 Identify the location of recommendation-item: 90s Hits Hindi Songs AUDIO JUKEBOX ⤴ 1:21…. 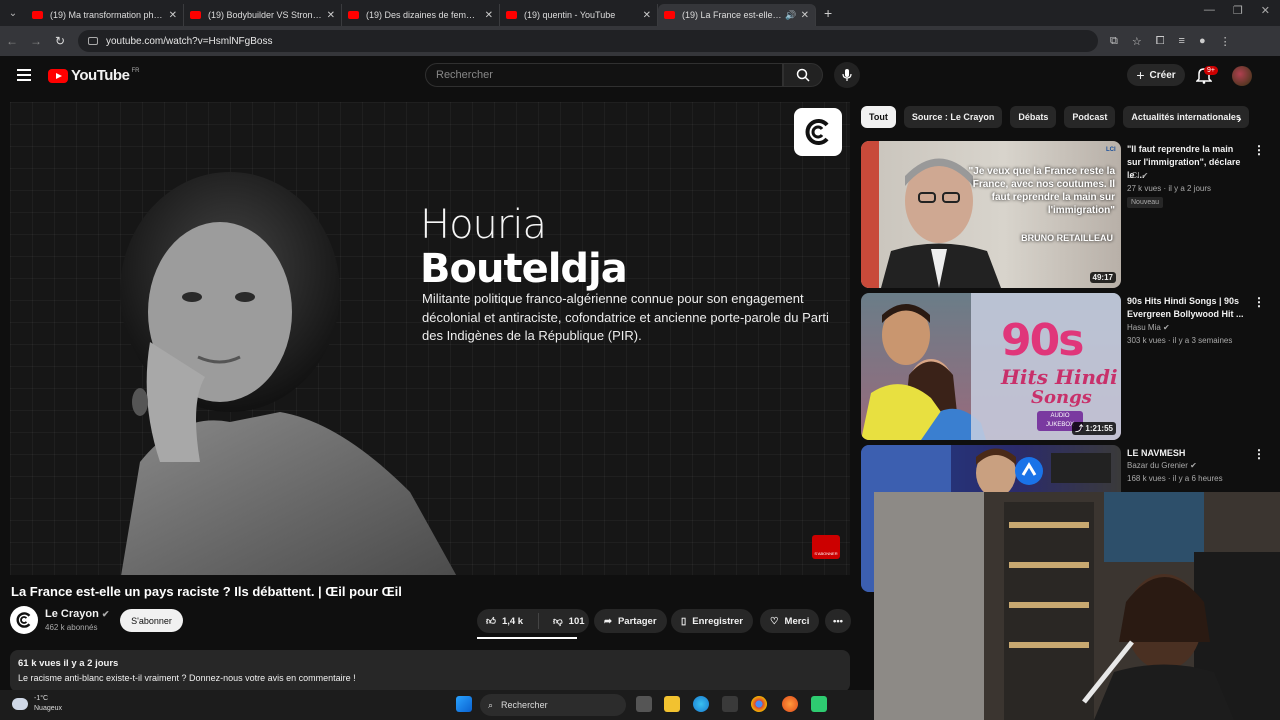
(1066, 367).